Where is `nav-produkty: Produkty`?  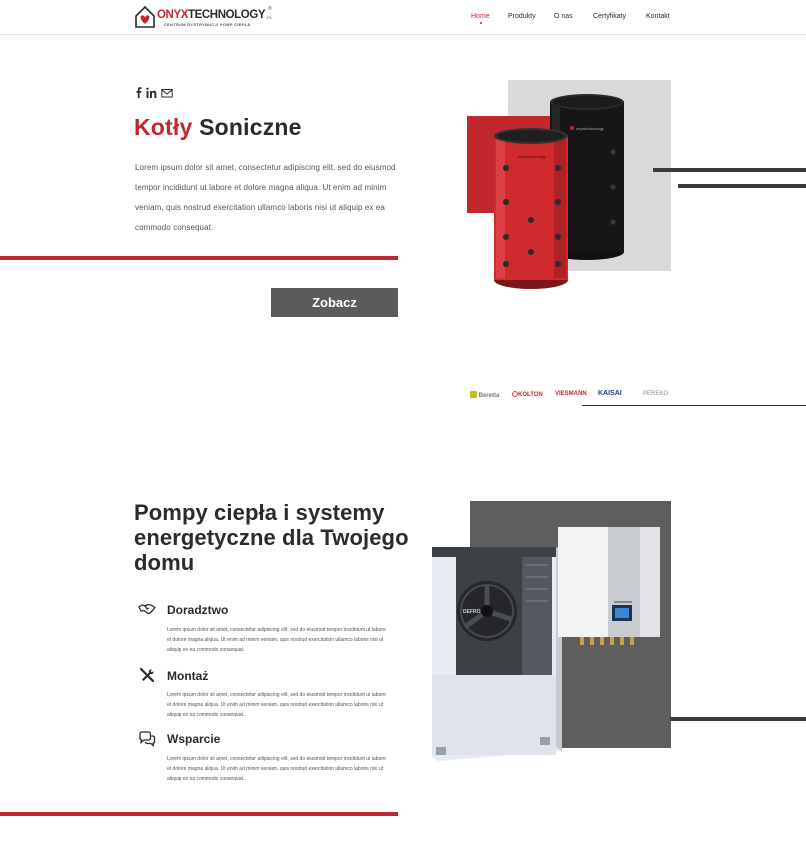
nav-produkty: Produkty is located at coordinates (522, 19).